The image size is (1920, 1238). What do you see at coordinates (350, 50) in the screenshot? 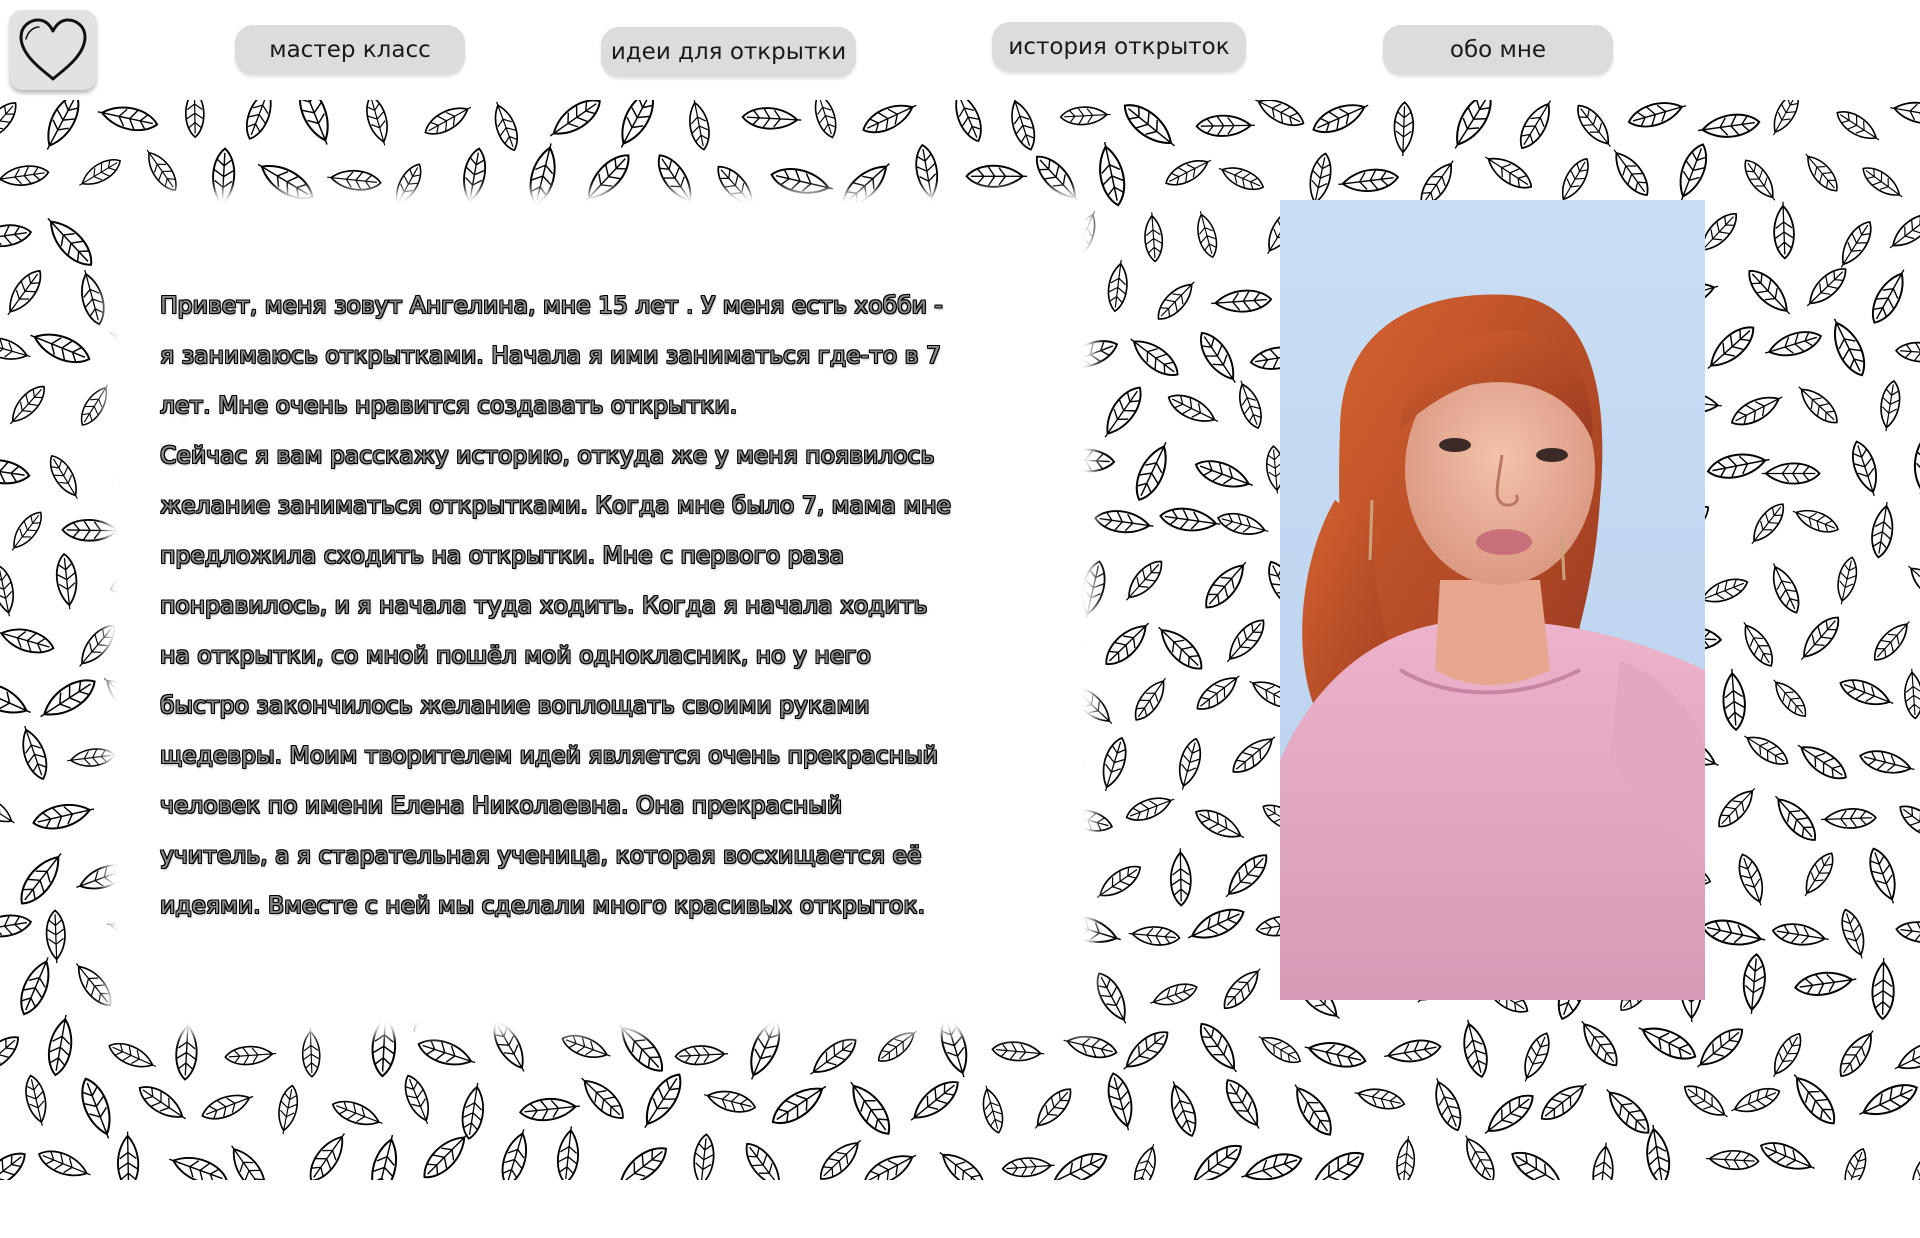
I see `nav-master-class-button: мастер класс` at bounding box center [350, 50].